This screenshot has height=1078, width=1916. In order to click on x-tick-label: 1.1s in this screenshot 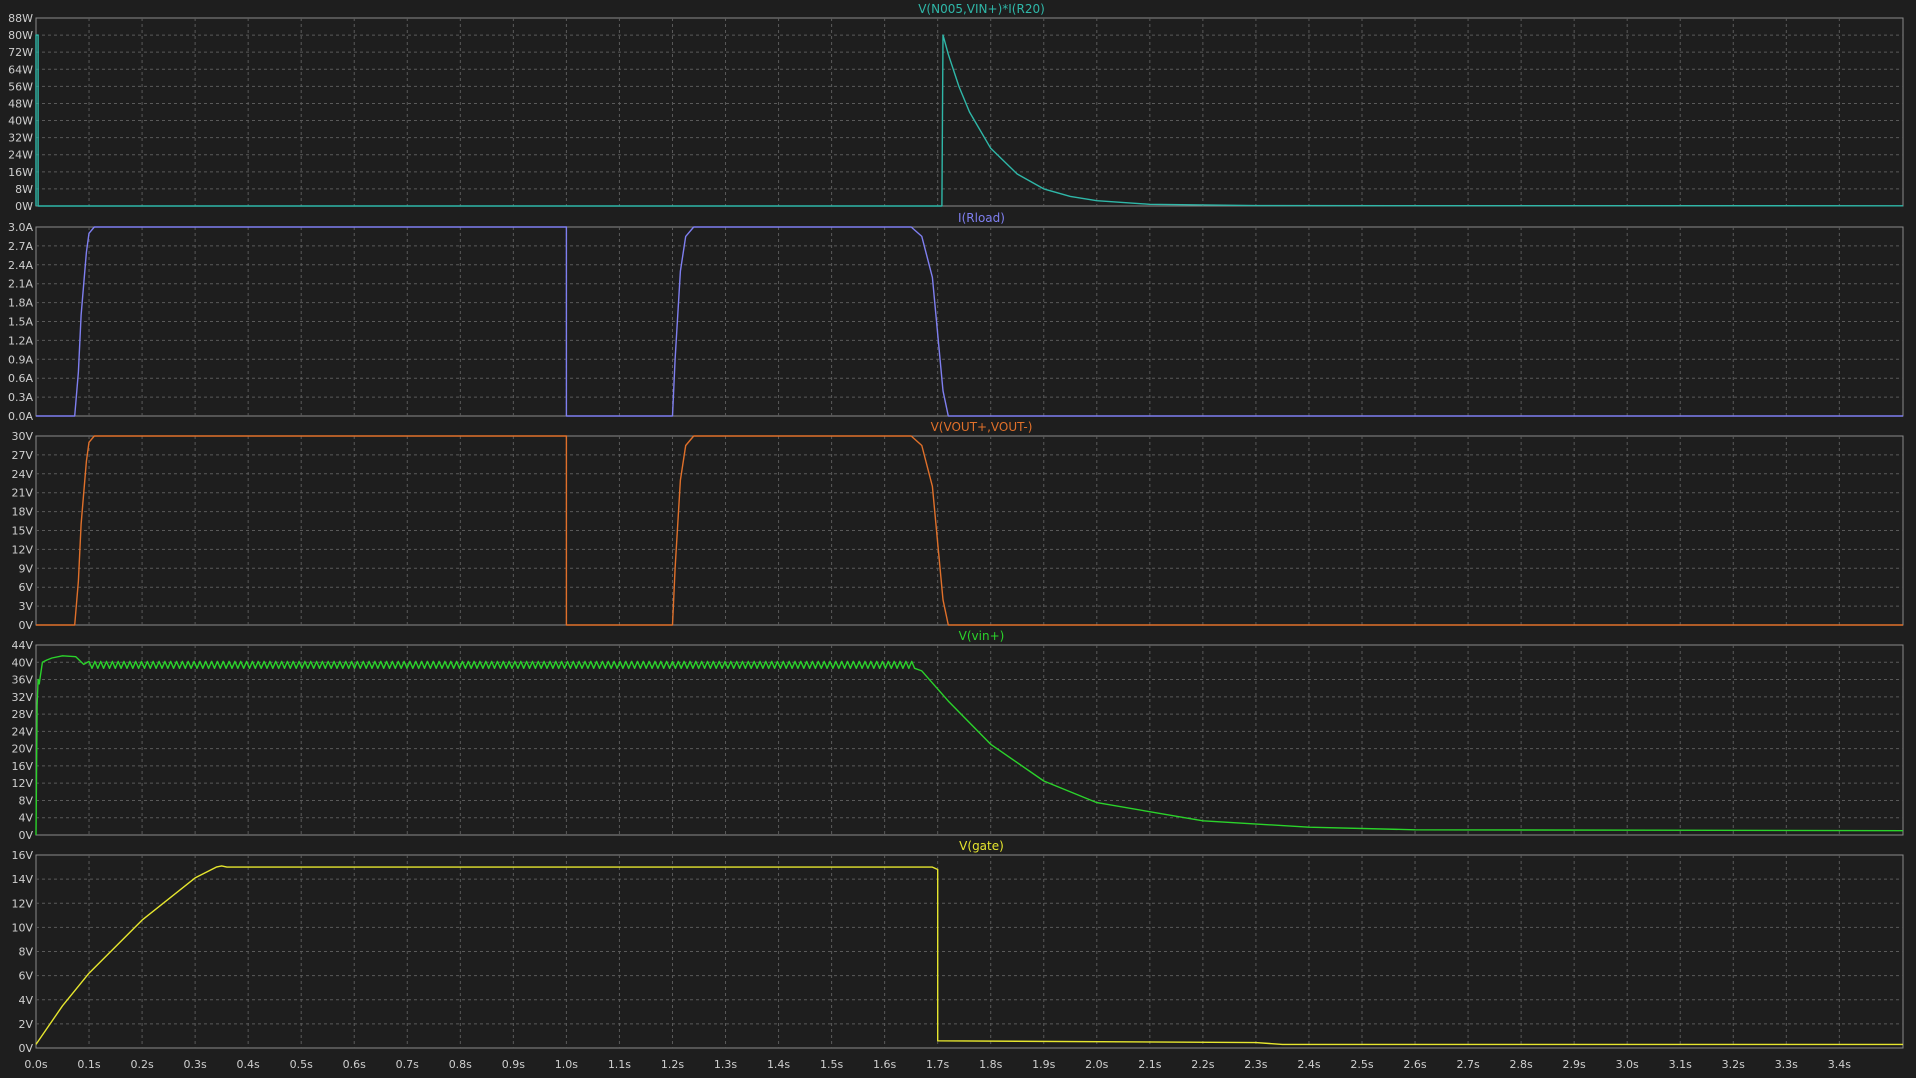, I will do `click(619, 1064)`.